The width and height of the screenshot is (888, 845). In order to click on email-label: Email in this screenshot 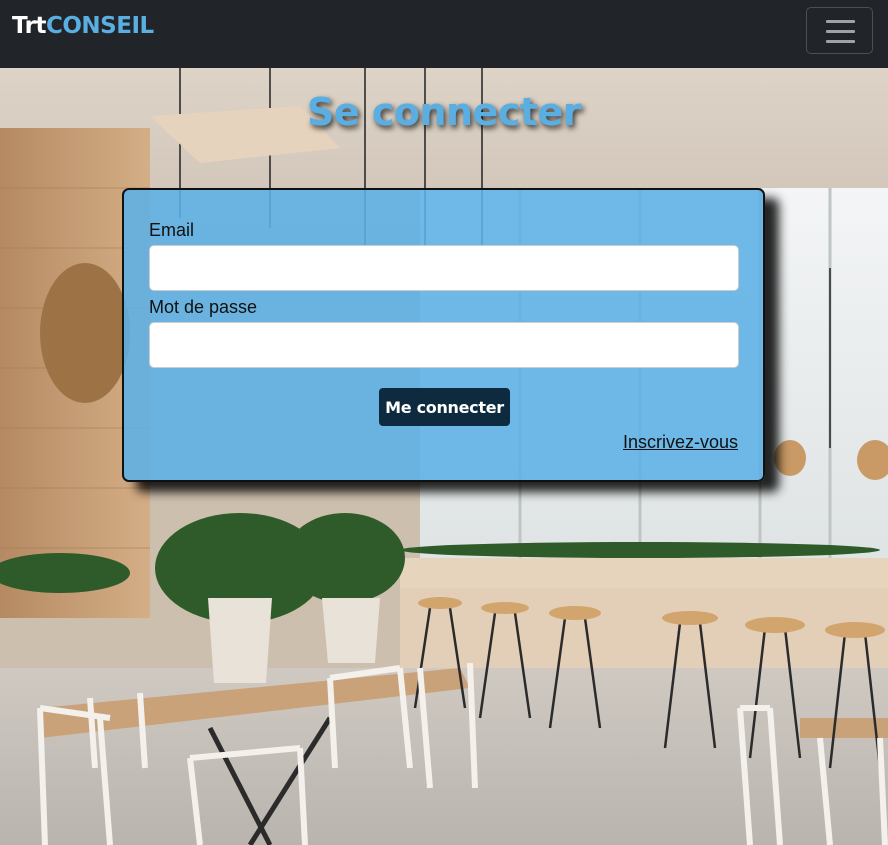, I will do `click(172, 230)`.